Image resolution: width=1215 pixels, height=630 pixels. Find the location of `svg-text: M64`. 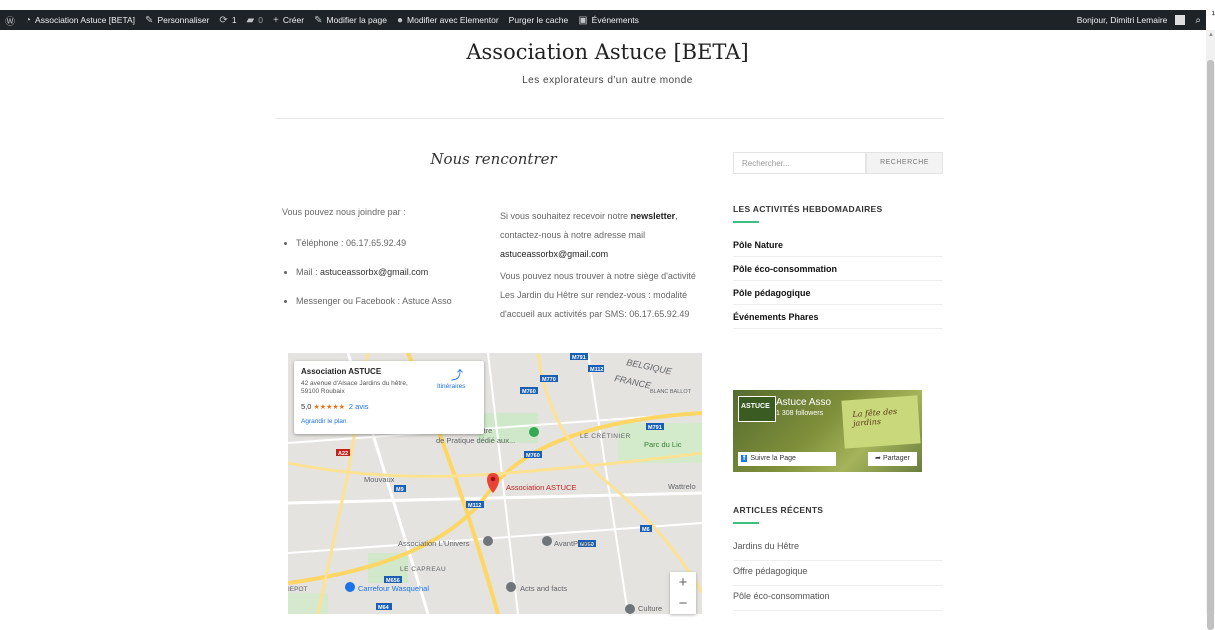

svg-text: M64 is located at coordinates (384, 608).